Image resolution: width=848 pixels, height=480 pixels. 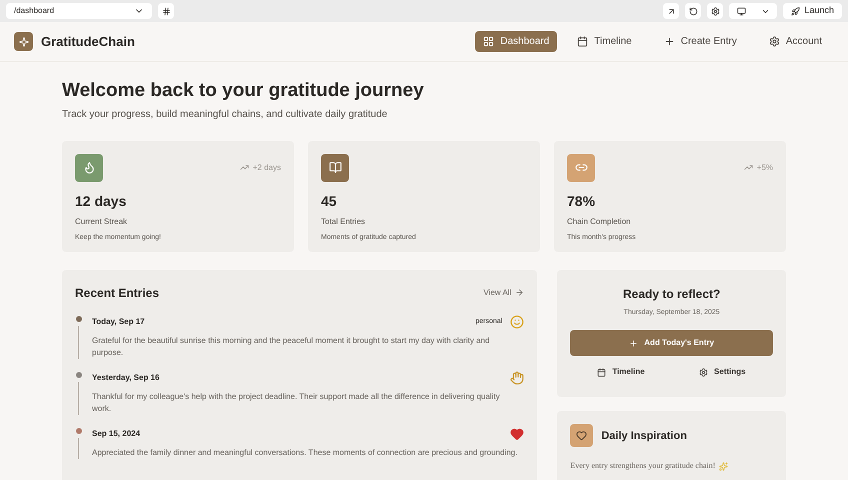 What do you see at coordinates (88, 41) in the screenshot?
I see `app-name: GratitudeChain` at bounding box center [88, 41].